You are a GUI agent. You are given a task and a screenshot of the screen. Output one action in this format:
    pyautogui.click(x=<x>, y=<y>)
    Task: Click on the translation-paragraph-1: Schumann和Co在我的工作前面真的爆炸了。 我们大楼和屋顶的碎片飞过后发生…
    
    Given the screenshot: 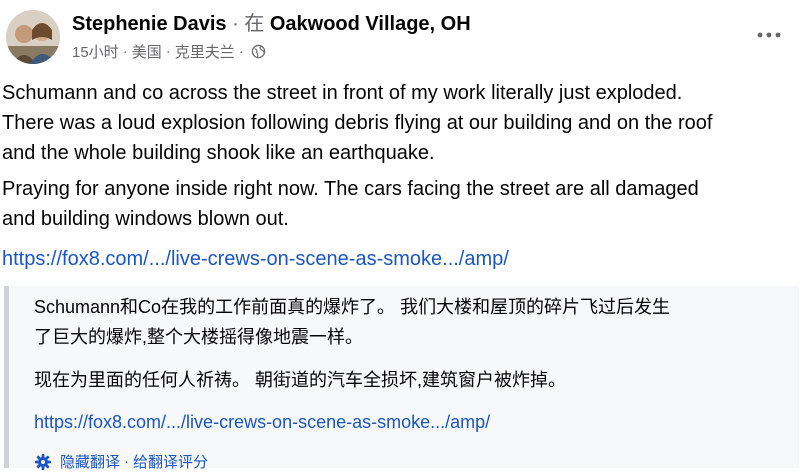 What is the action you would take?
    pyautogui.click(x=414, y=322)
    